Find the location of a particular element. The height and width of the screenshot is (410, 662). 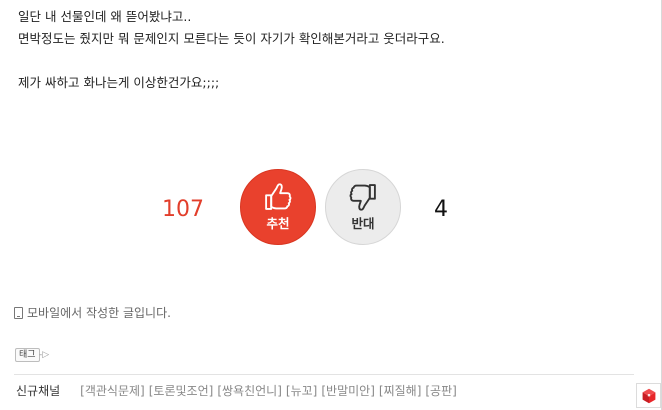

phone-icon is located at coordinates (18, 313).